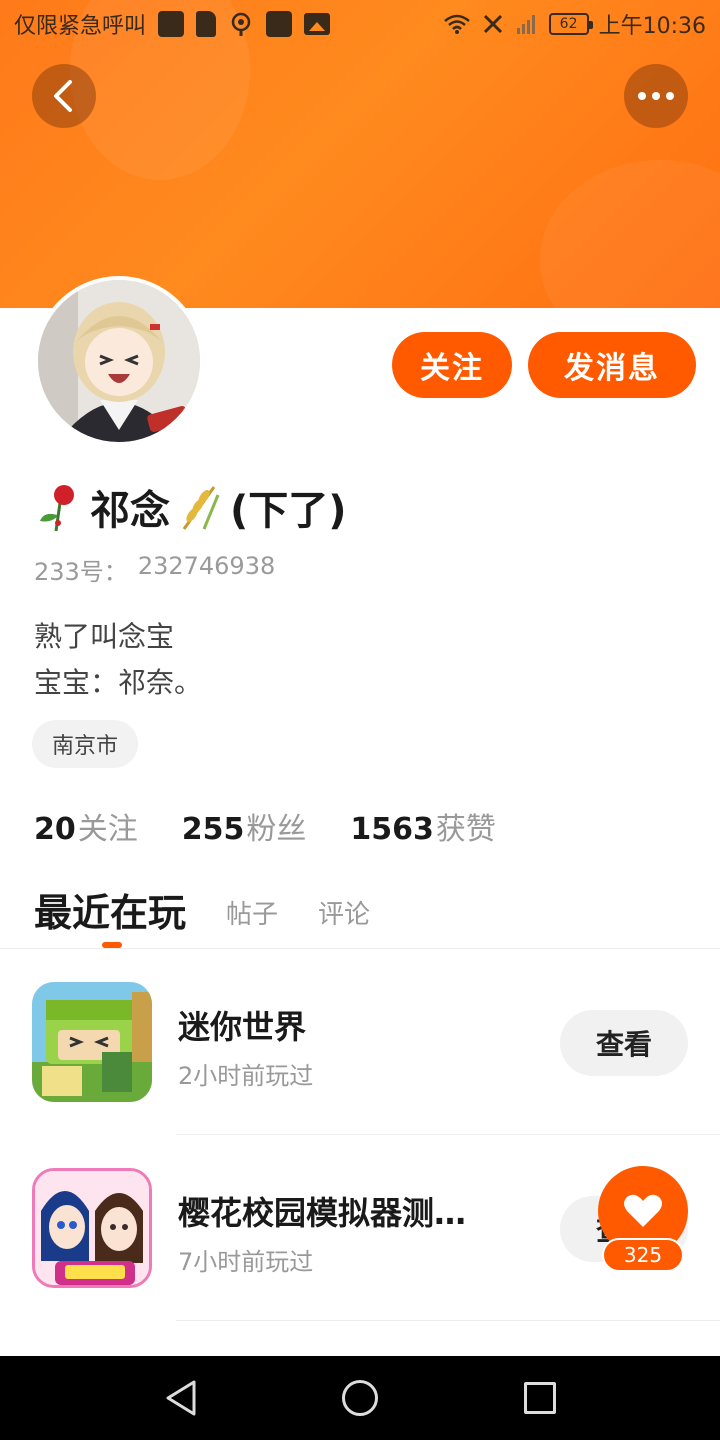 Image resolution: width=720 pixels, height=1440 pixels. I want to click on banner-decoration, so click(630, 234).